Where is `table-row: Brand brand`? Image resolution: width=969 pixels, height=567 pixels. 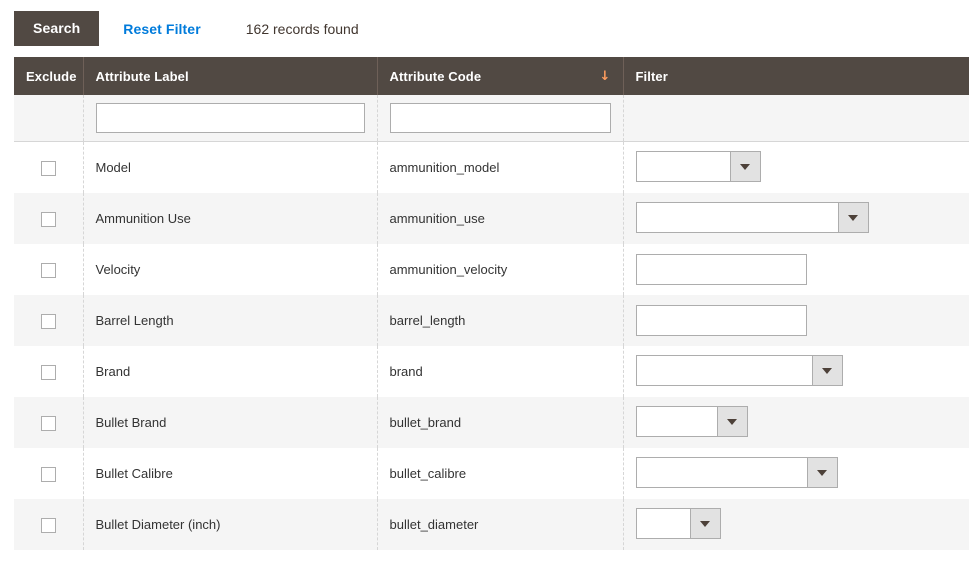 table-row: Brand brand is located at coordinates (491, 371).